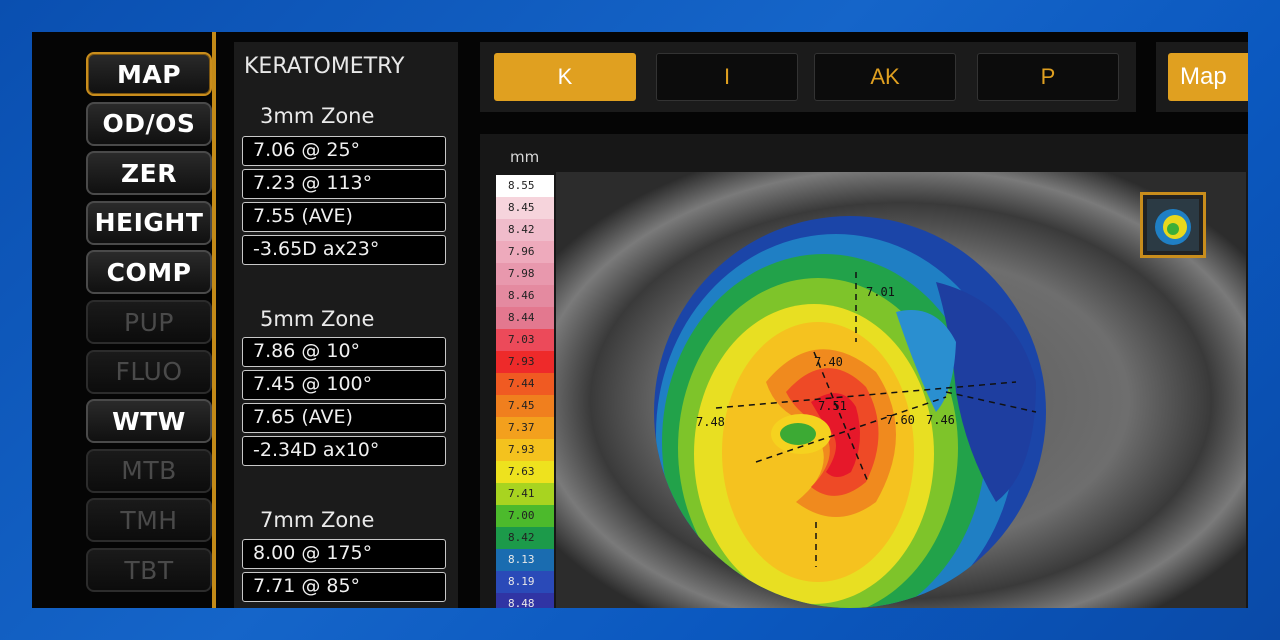  I want to click on scale-cell: 8.45, so click(525, 208).